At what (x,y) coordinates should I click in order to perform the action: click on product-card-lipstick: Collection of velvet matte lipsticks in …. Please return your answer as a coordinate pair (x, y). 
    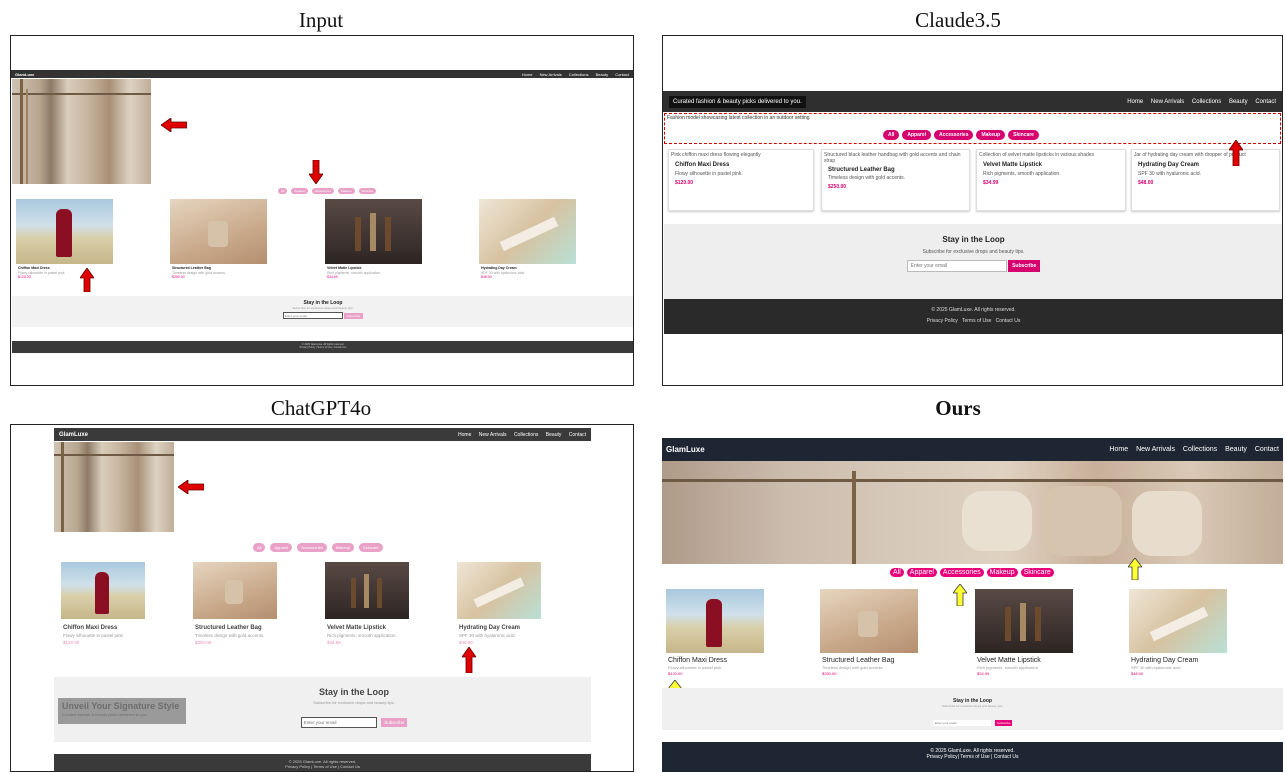
    Looking at the image, I should click on (1051, 180).